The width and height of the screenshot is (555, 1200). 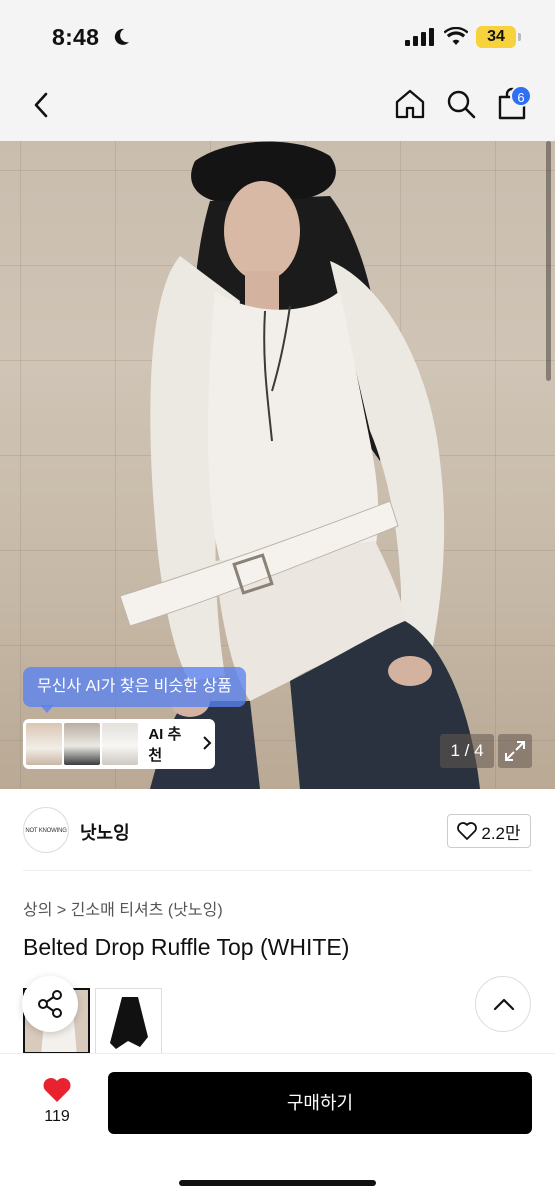 I want to click on divider, so click(x=277, y=870).